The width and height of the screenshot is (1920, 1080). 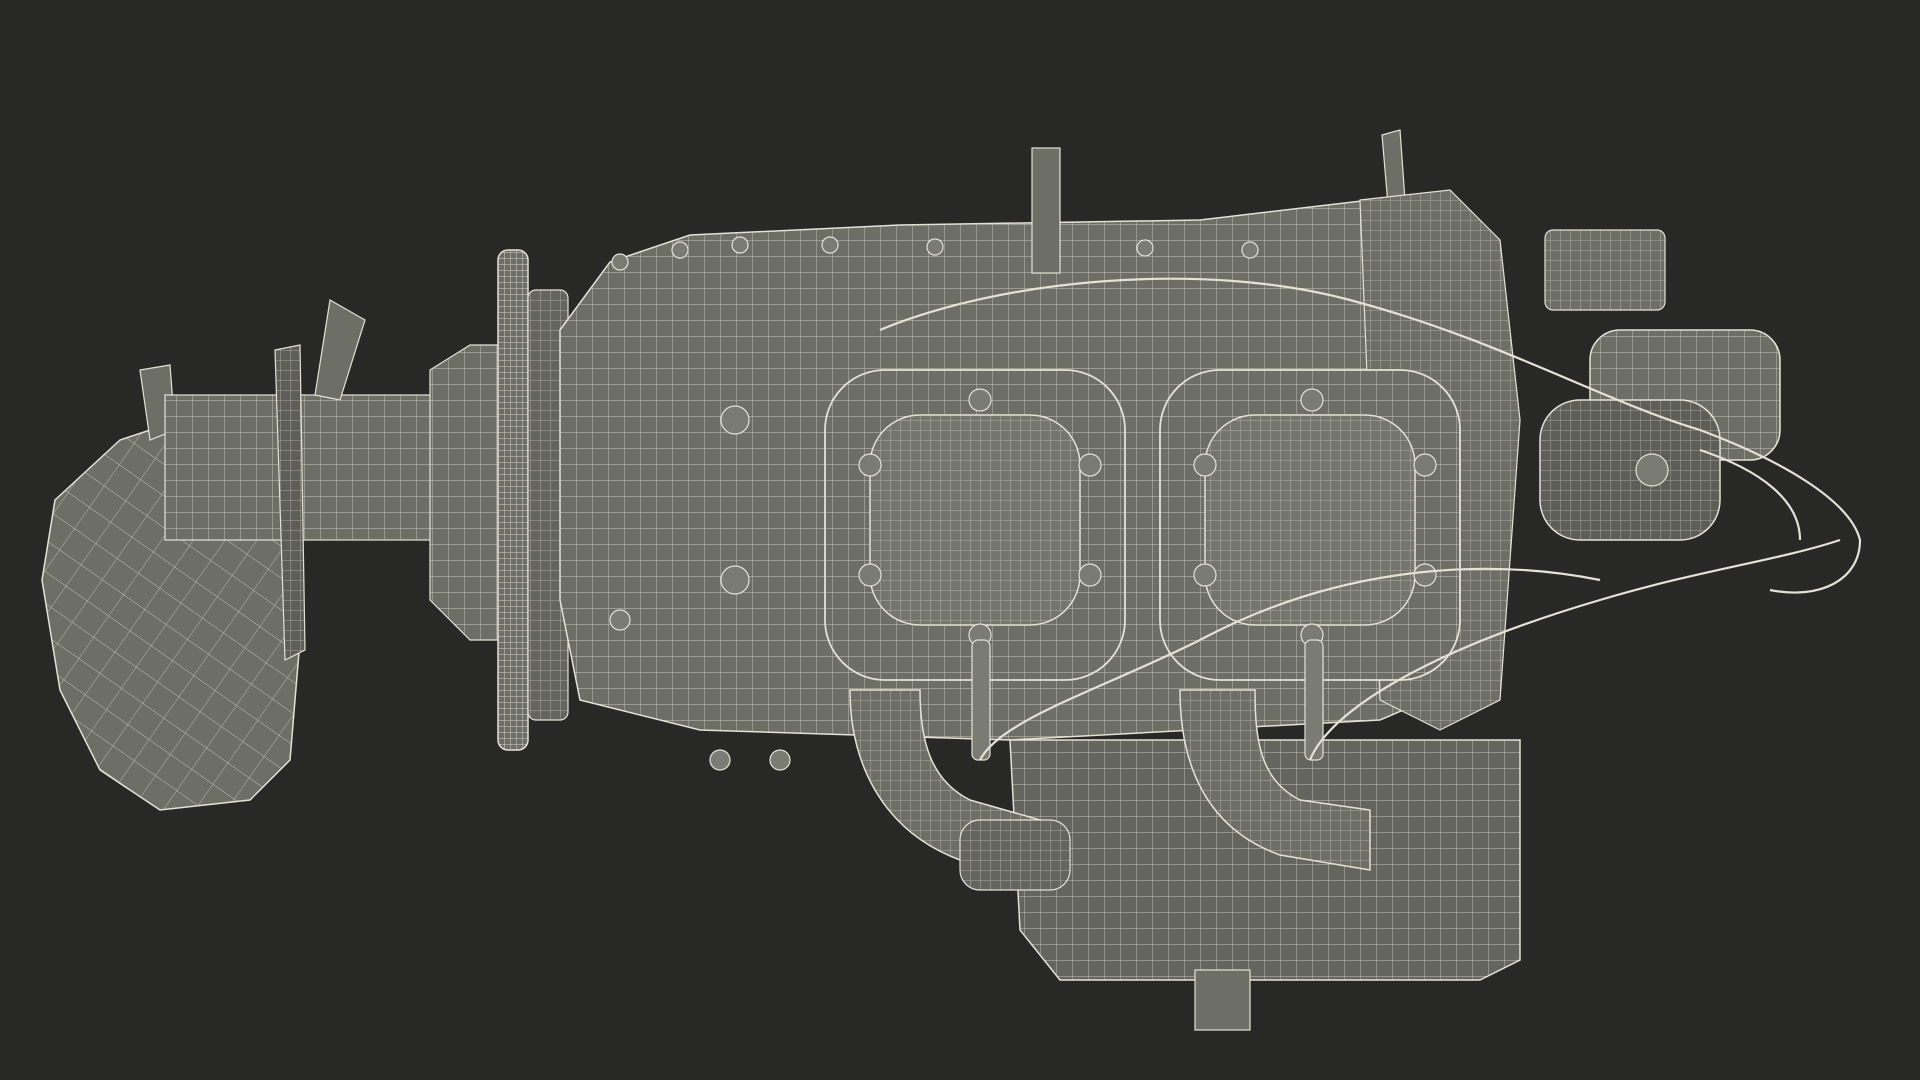 What do you see at coordinates (975, 525) in the screenshot?
I see `cylinder-head-left` at bounding box center [975, 525].